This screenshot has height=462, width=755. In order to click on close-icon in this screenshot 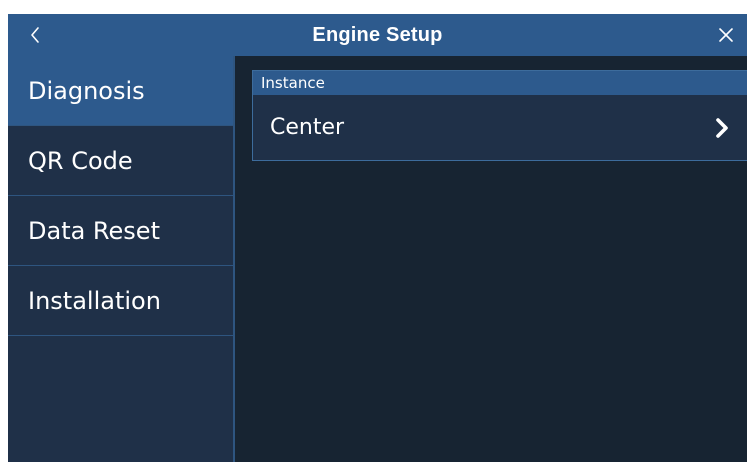, I will do `click(726, 35)`.